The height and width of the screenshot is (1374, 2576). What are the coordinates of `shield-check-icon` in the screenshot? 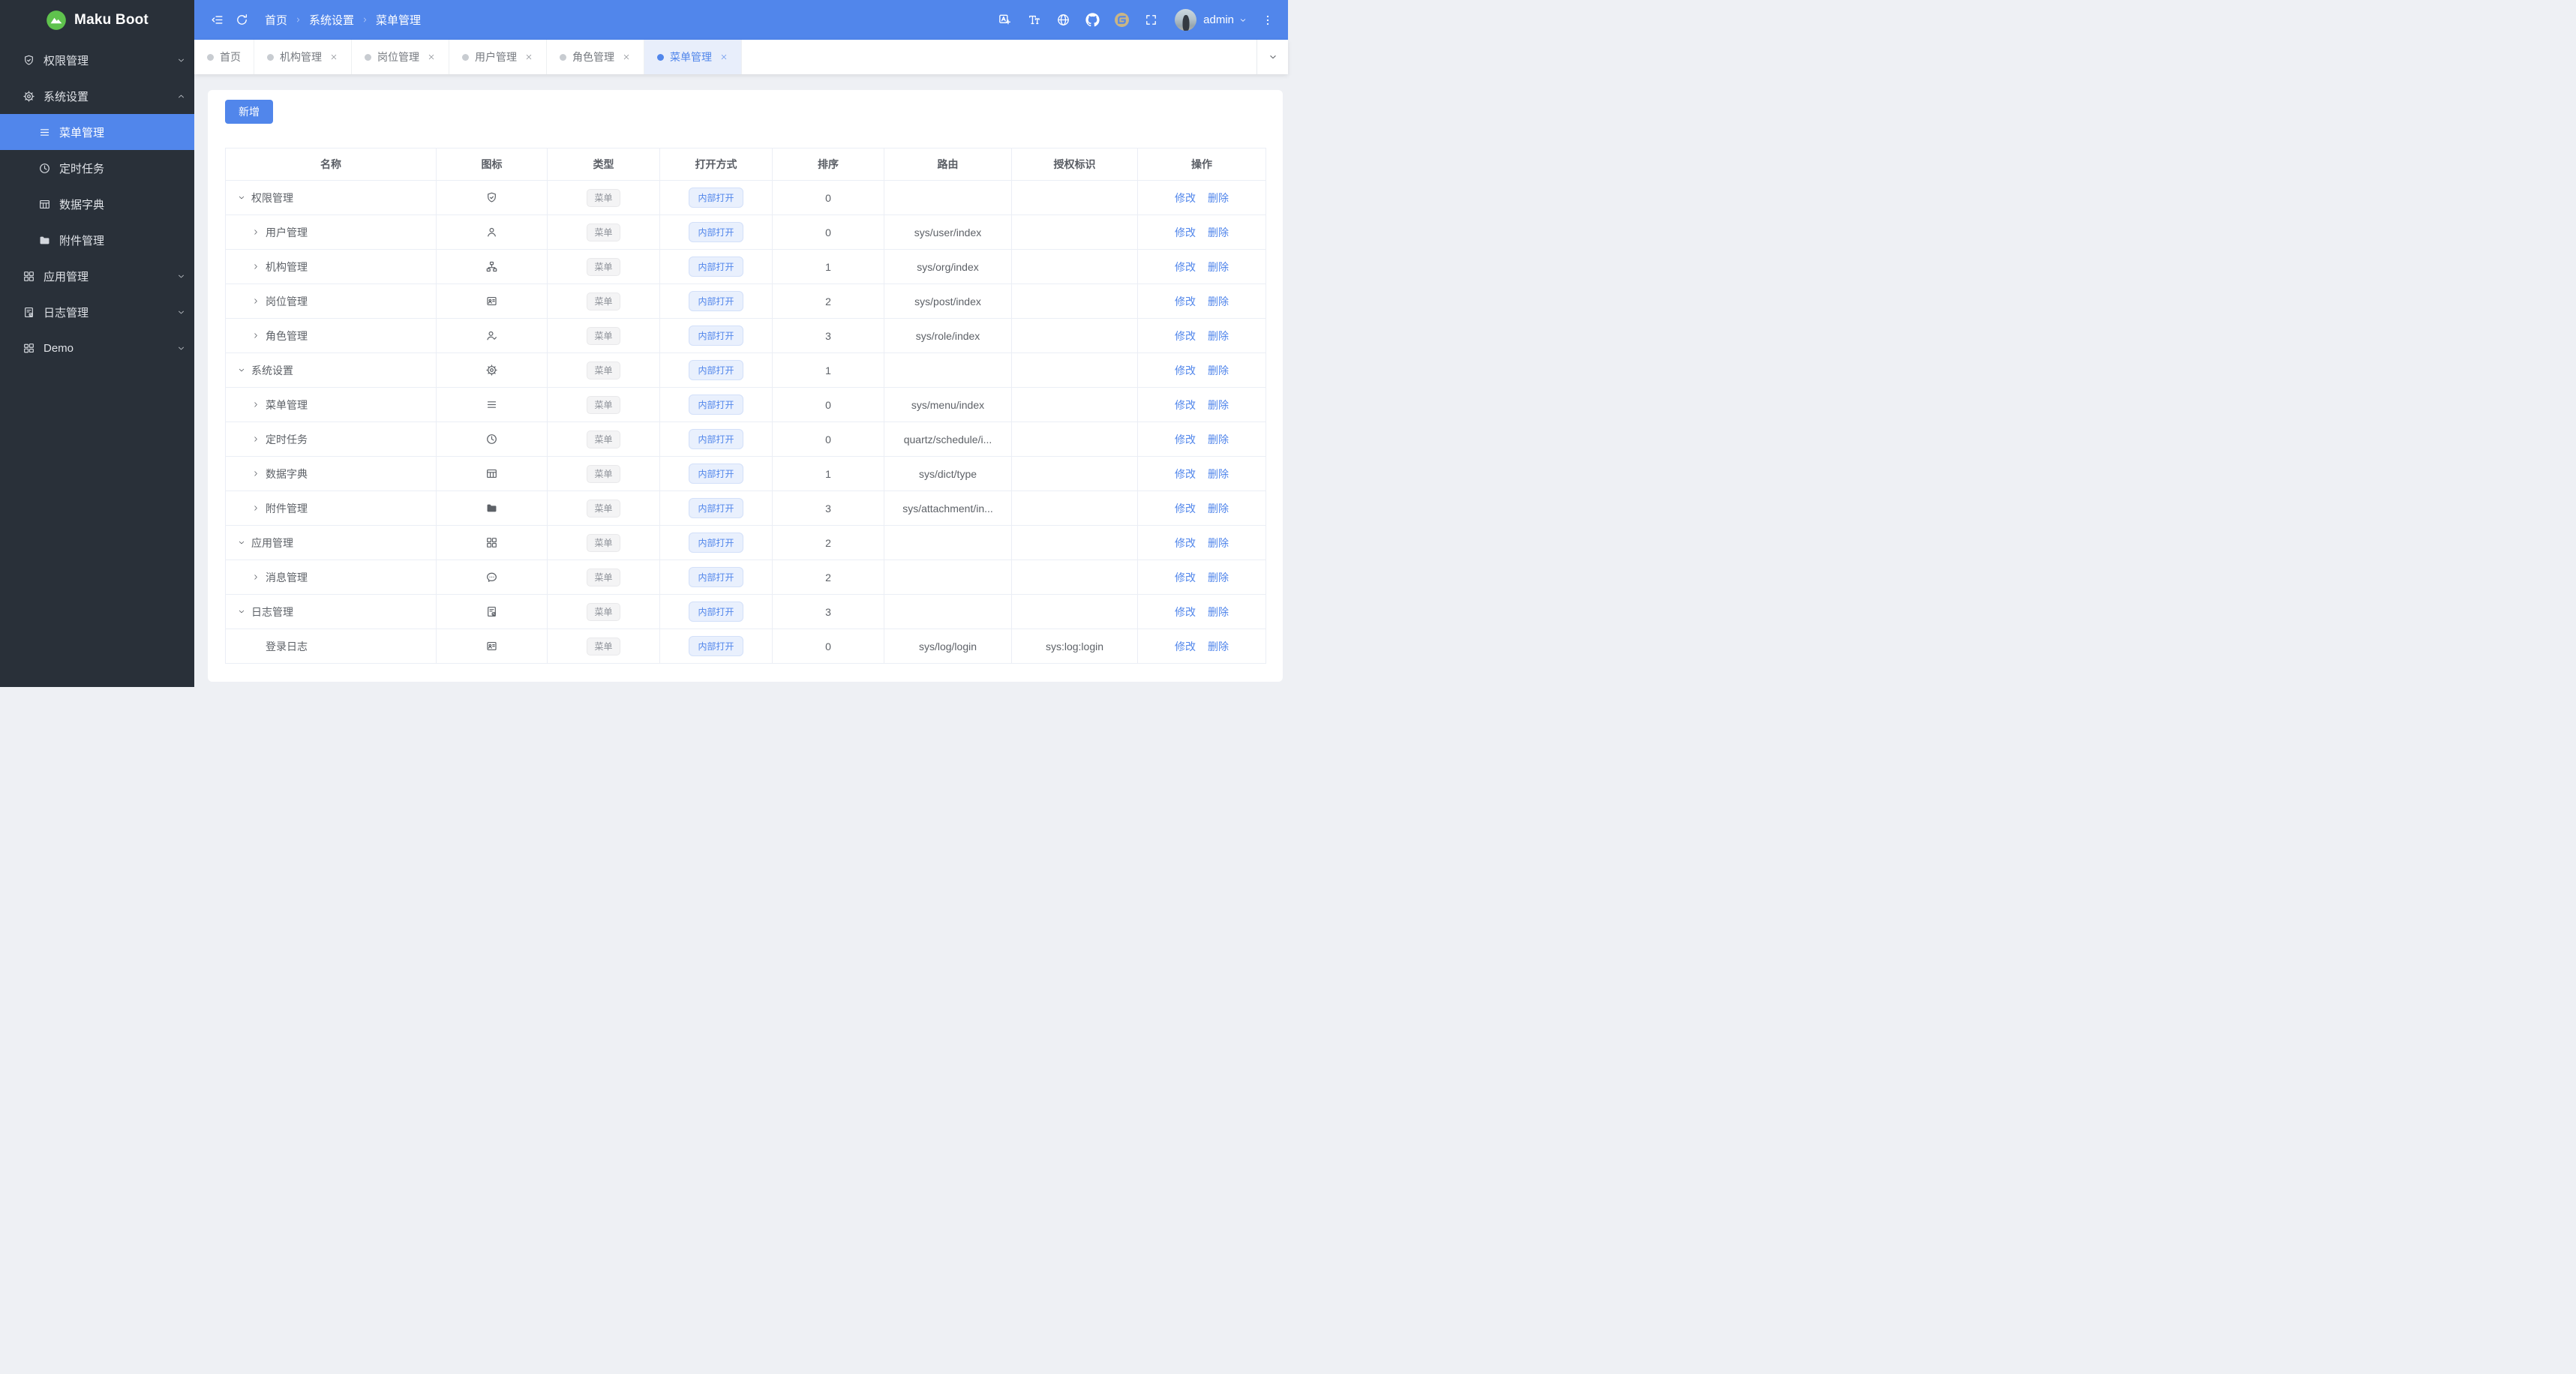 It's located at (29, 60).